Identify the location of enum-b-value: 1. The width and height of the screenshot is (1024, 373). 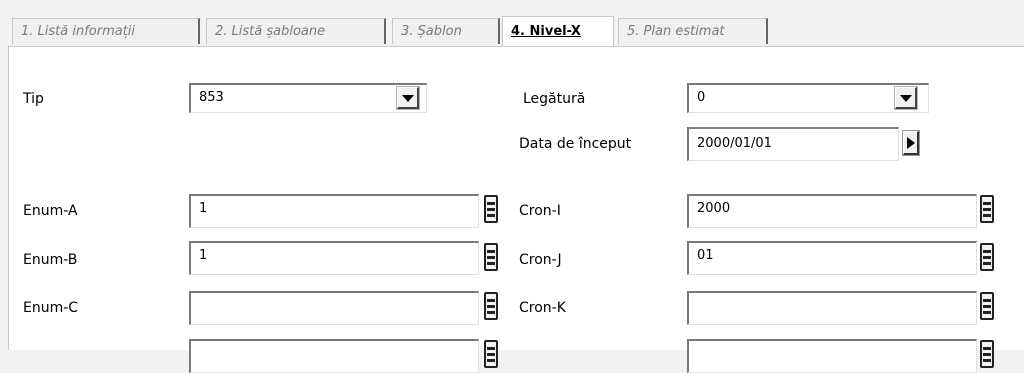
(203, 255).